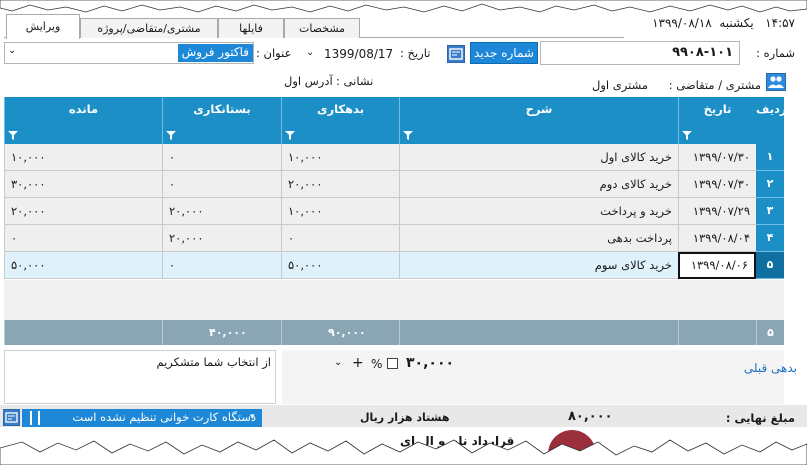  Describe the element at coordinates (129, 53) in the screenshot. I see `title-field: ⌄ فاکتور فروش` at that location.